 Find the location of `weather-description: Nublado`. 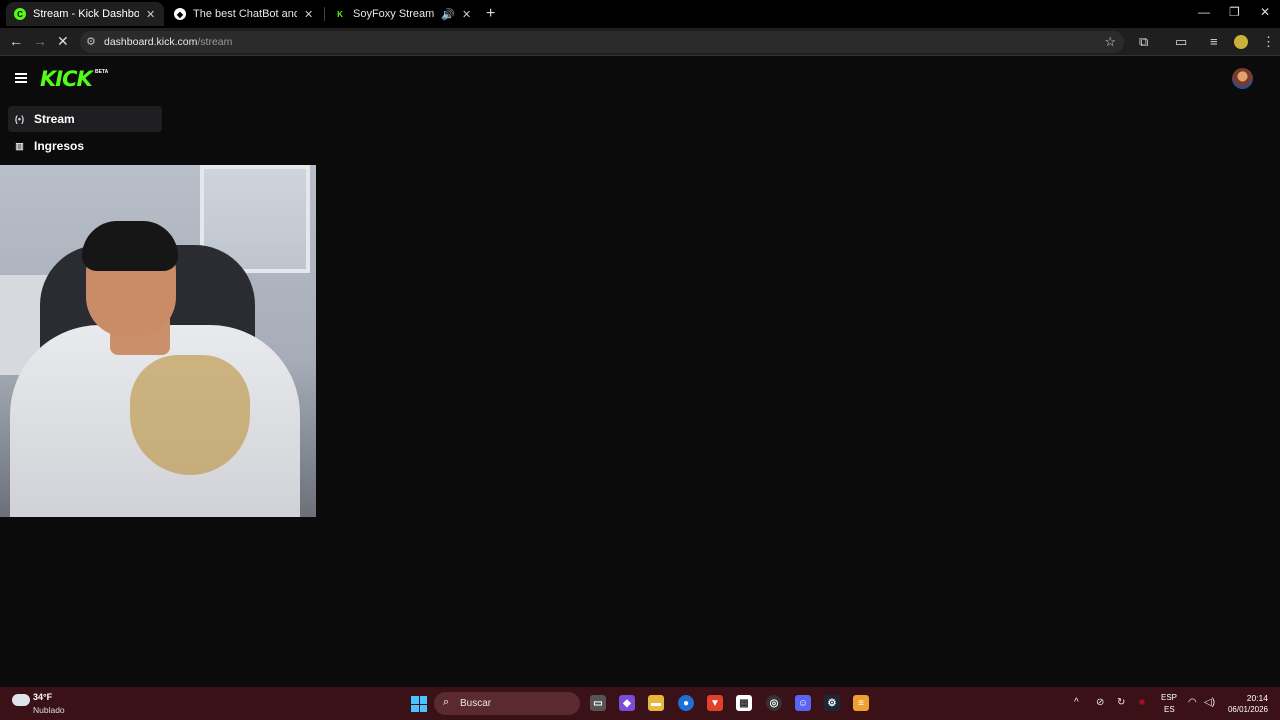

weather-description: Nublado is located at coordinates (49, 710).